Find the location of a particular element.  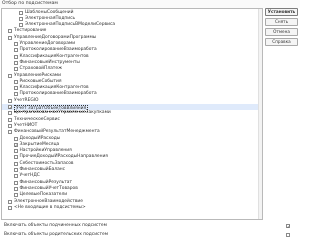

tree-row: ТехническоеСервис is located at coordinates (130, 120).